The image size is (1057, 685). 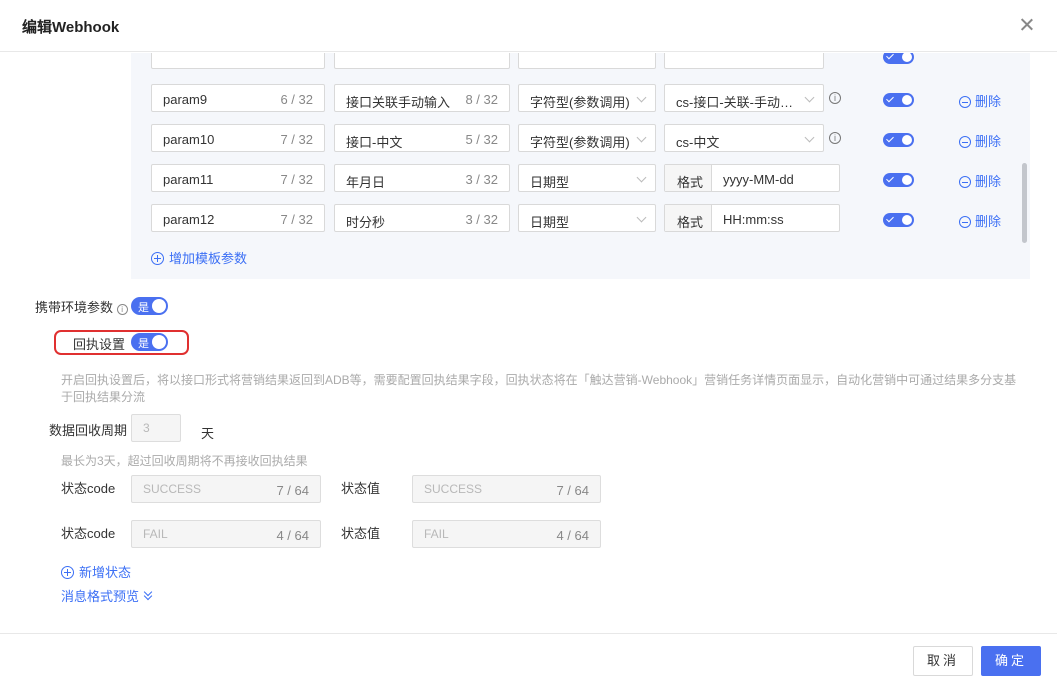 What do you see at coordinates (226, 534) in the screenshot?
I see `status-code-input: FAIL 4 / 64` at bounding box center [226, 534].